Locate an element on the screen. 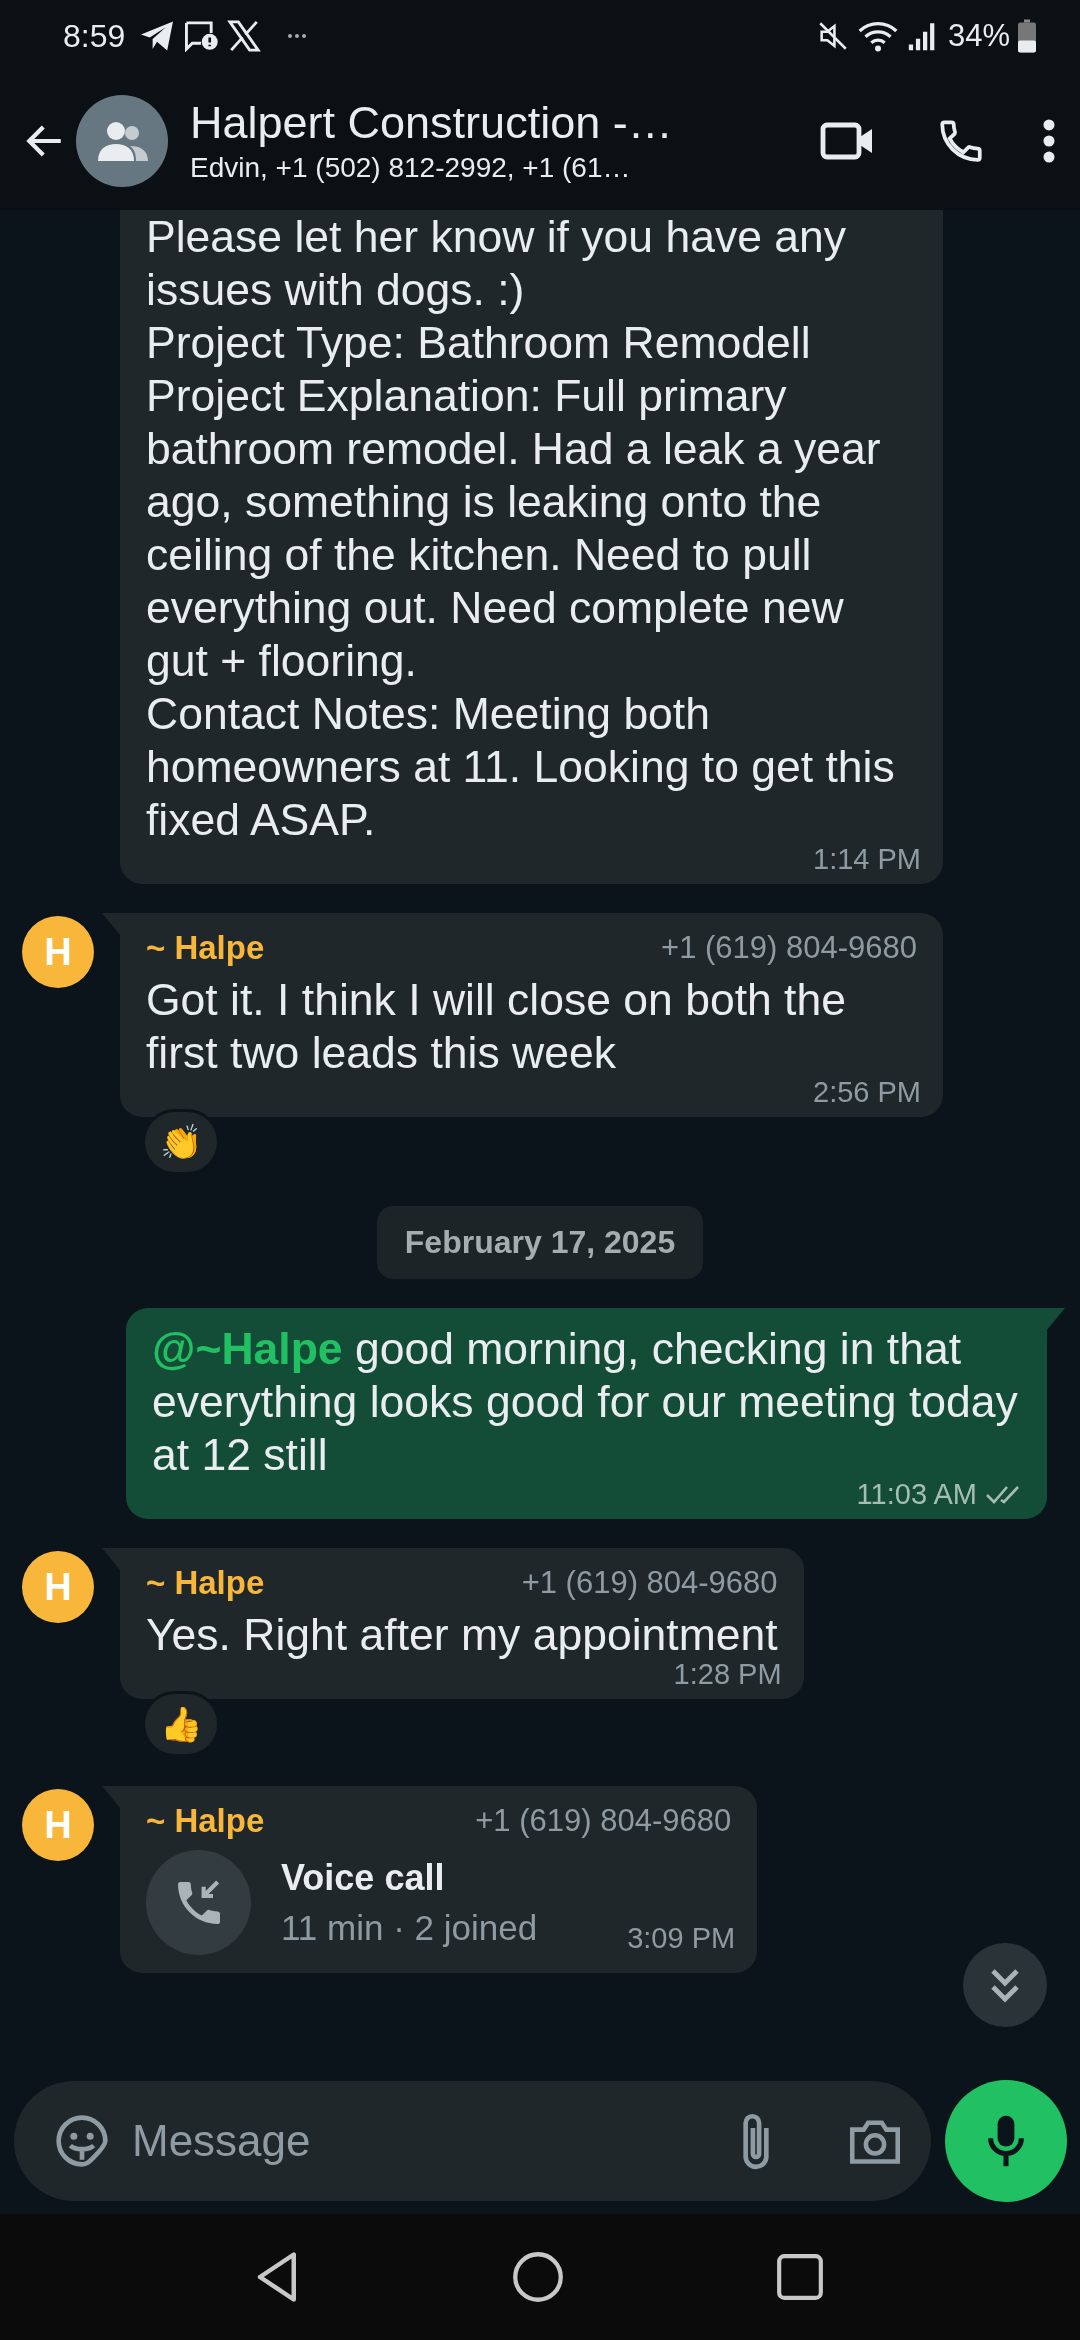  recents-nav-icon is located at coordinates (799, 2277).